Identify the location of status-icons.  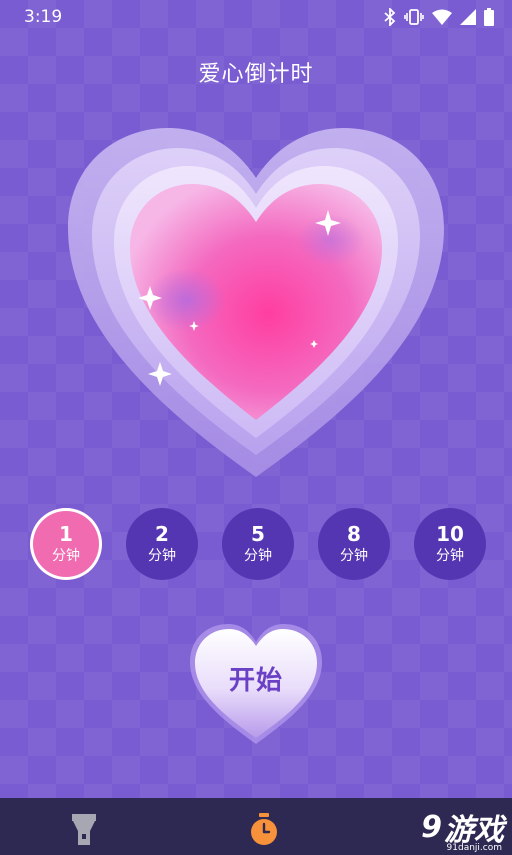
(439, 17).